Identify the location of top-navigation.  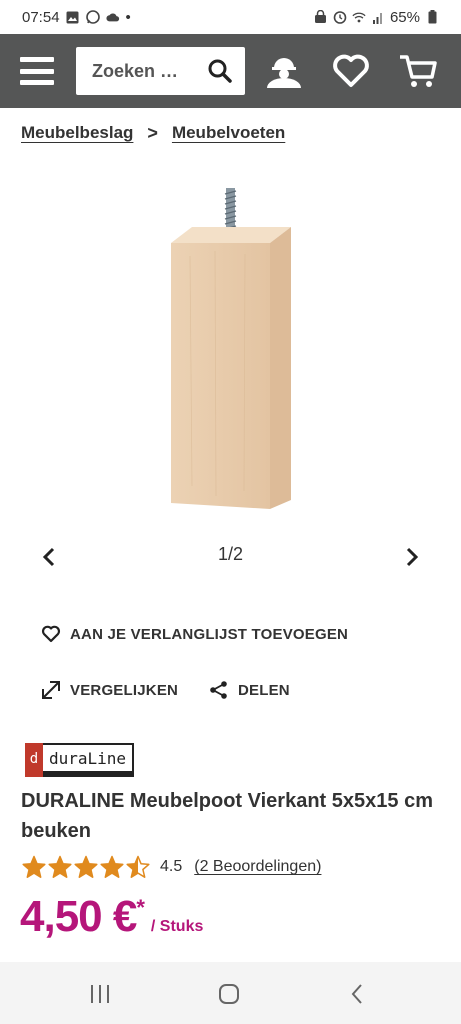
(230, 71).